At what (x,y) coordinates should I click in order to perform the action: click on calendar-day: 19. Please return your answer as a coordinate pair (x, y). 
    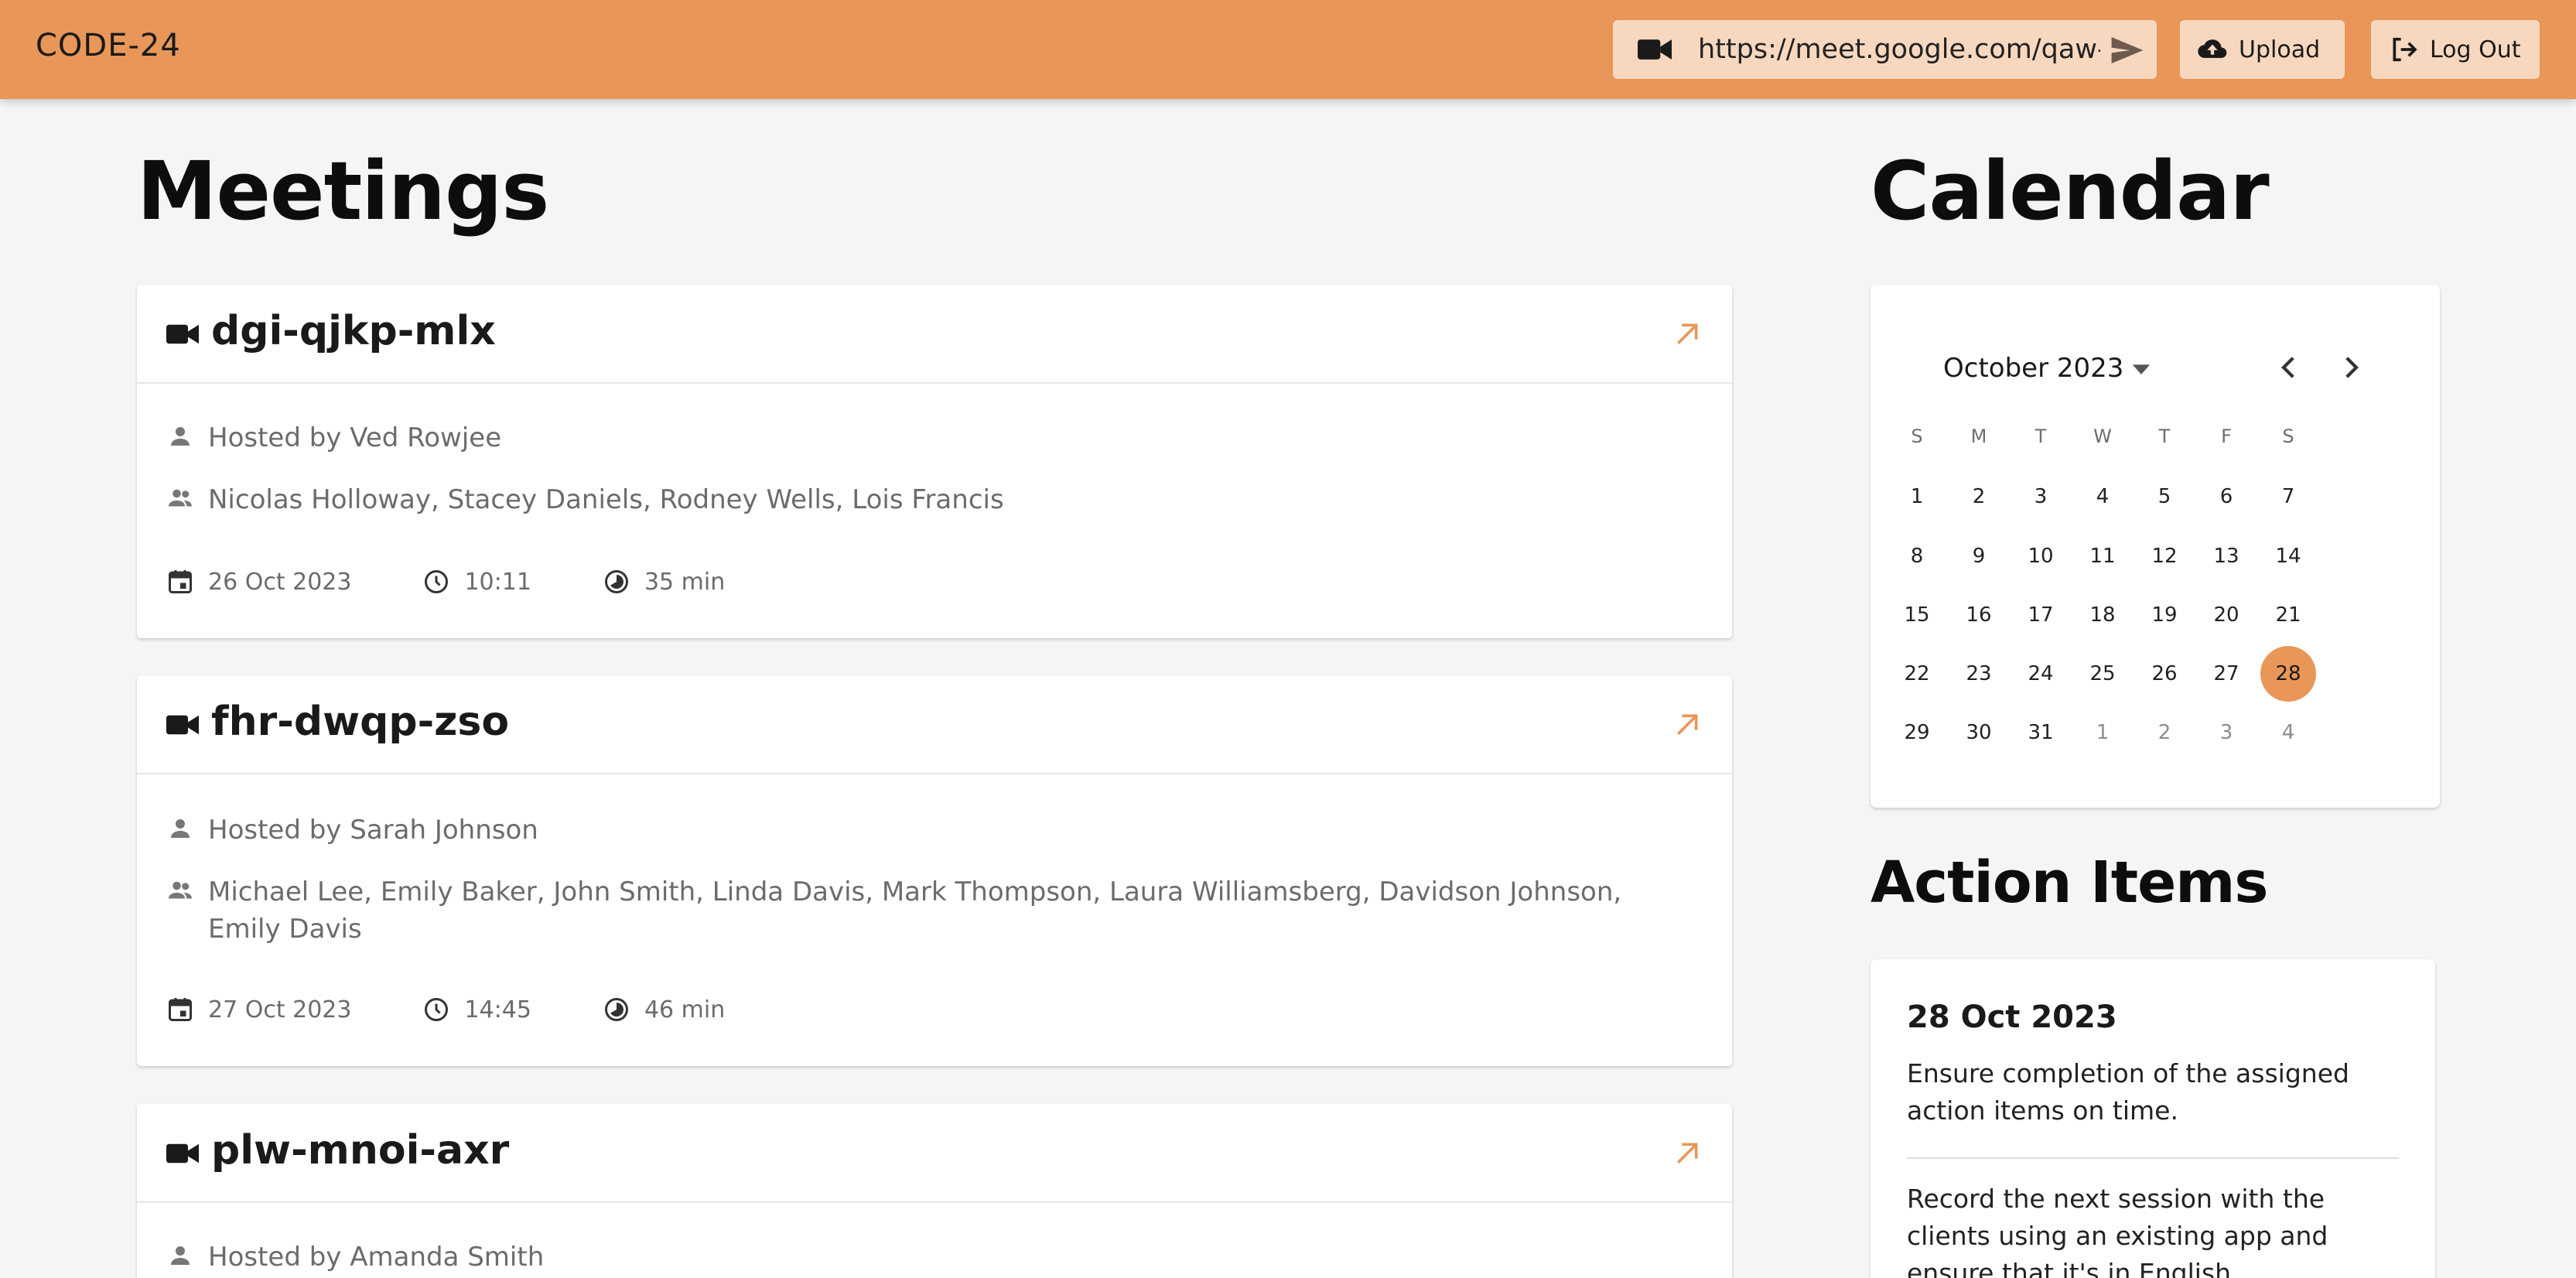
    Looking at the image, I should click on (2164, 615).